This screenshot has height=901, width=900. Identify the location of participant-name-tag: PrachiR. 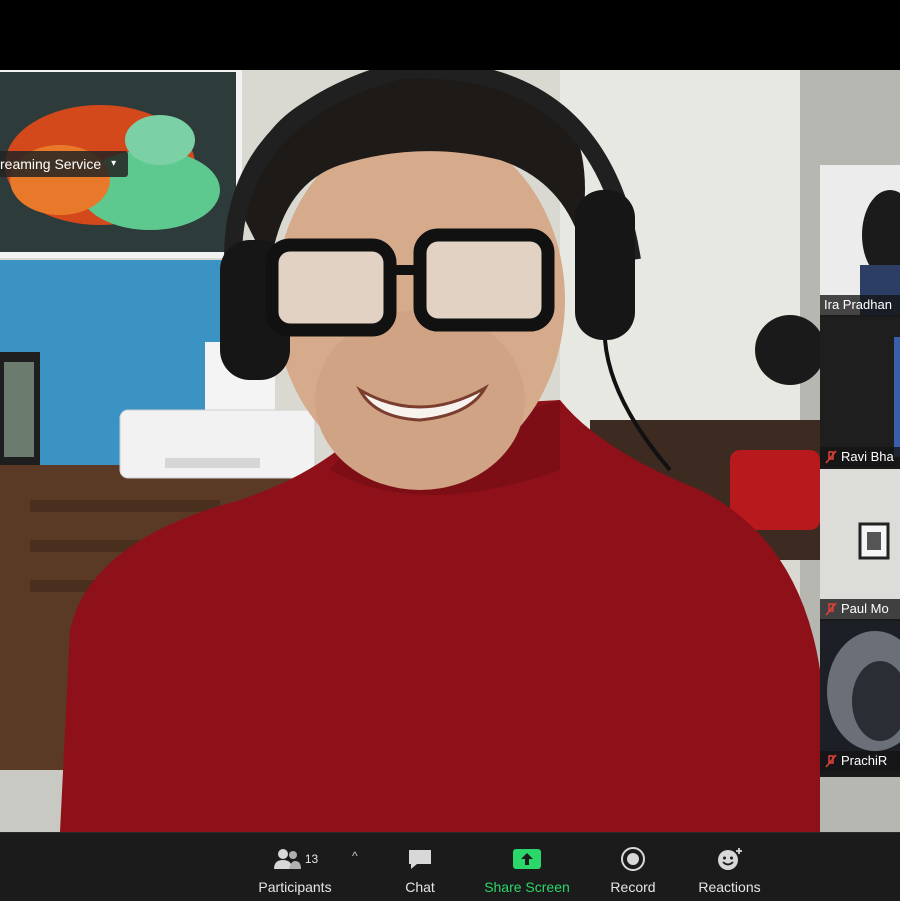
(860, 761).